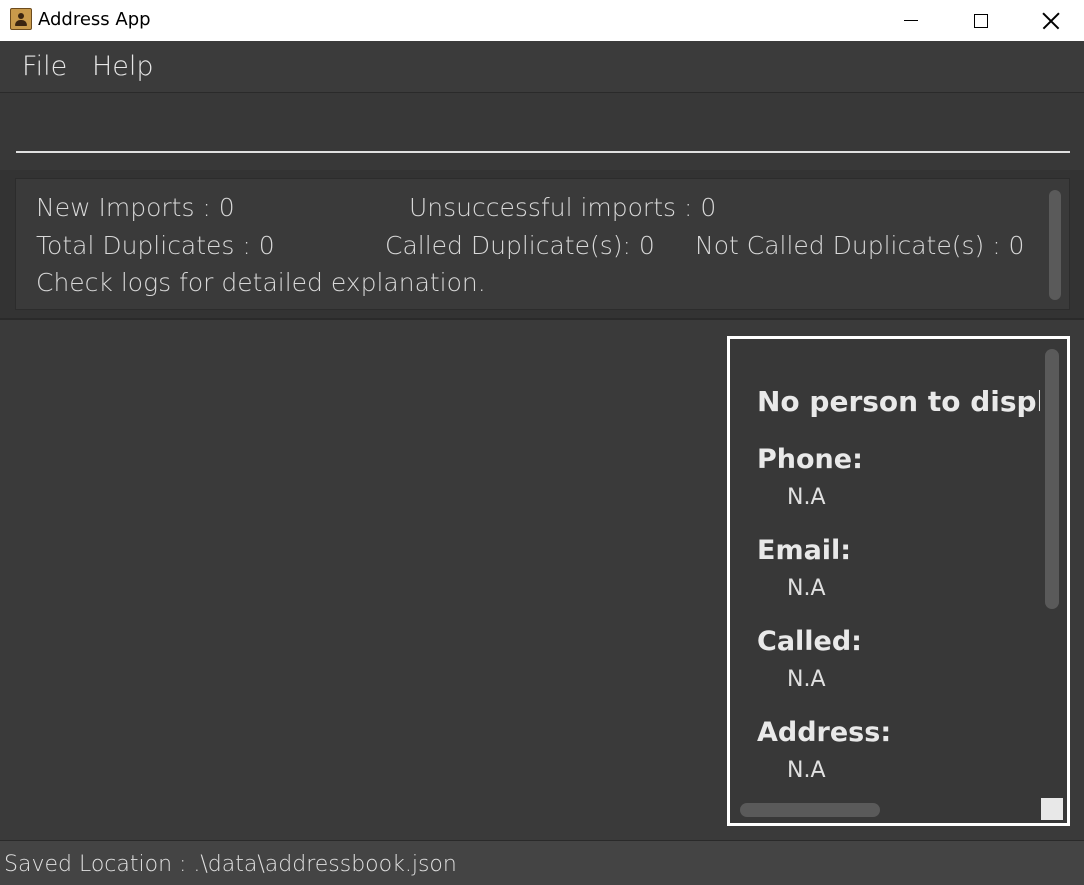  I want to click on new-imports-text: New Imports : 0, so click(135, 207).